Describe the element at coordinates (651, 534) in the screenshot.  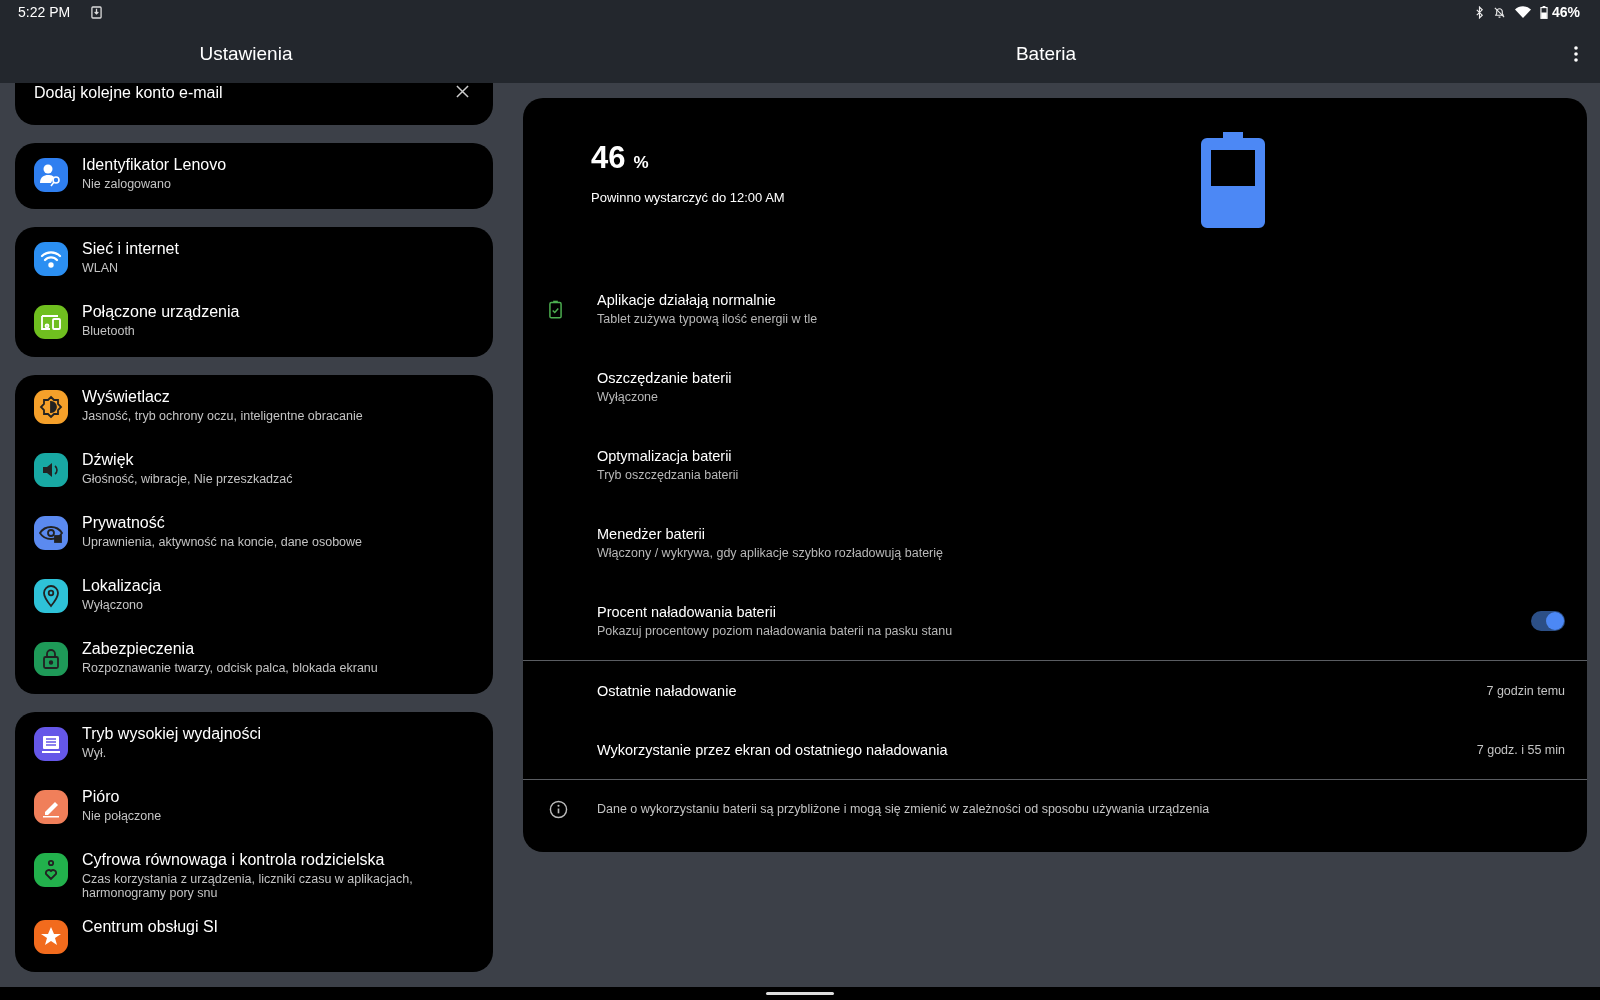
I see `setting-title: Menedżer baterii` at that location.